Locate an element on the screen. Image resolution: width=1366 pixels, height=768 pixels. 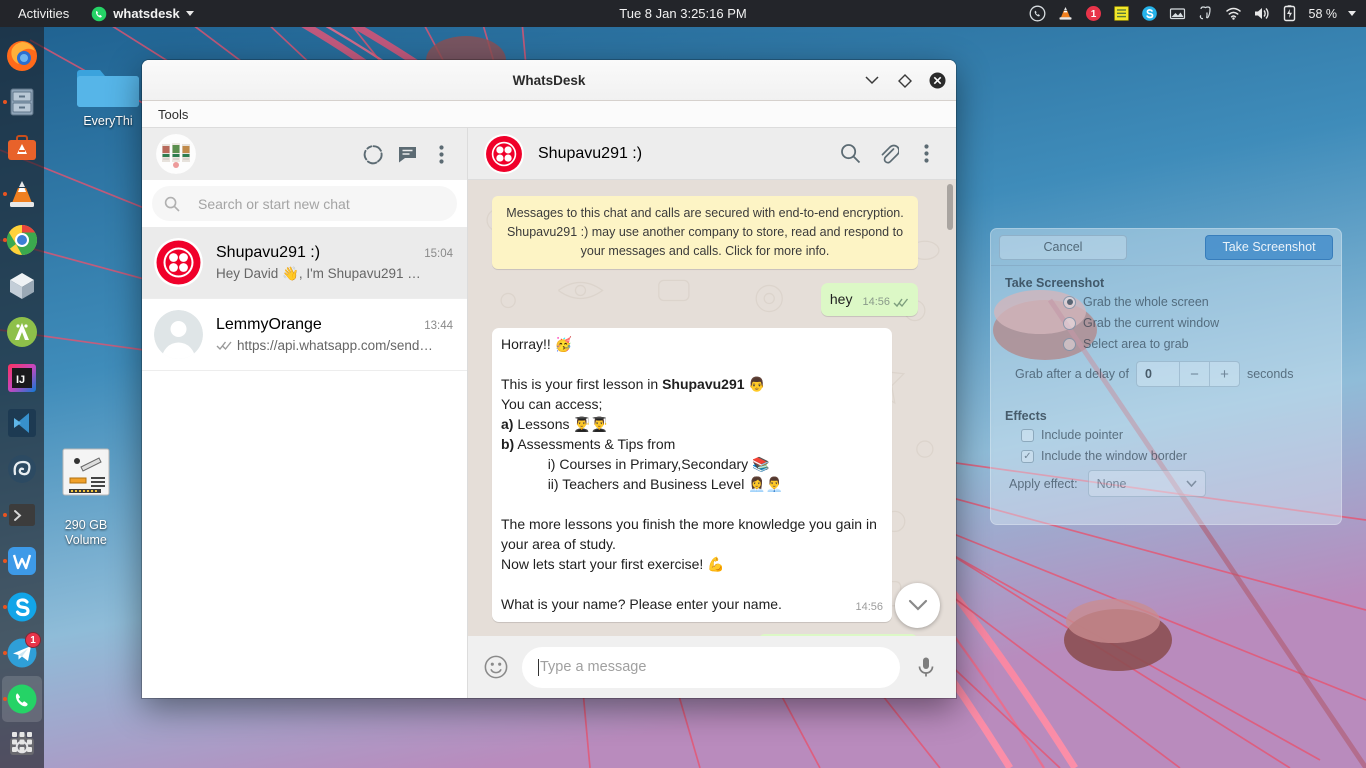
take-screenshot-button: Take Screenshot is located at coordinates (1269, 247).